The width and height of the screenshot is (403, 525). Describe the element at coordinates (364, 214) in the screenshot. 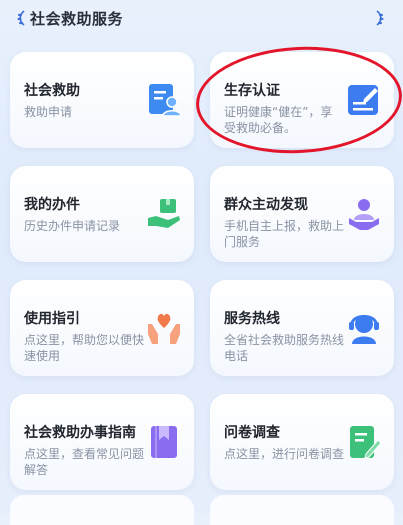

I see `person-care-icon` at that location.